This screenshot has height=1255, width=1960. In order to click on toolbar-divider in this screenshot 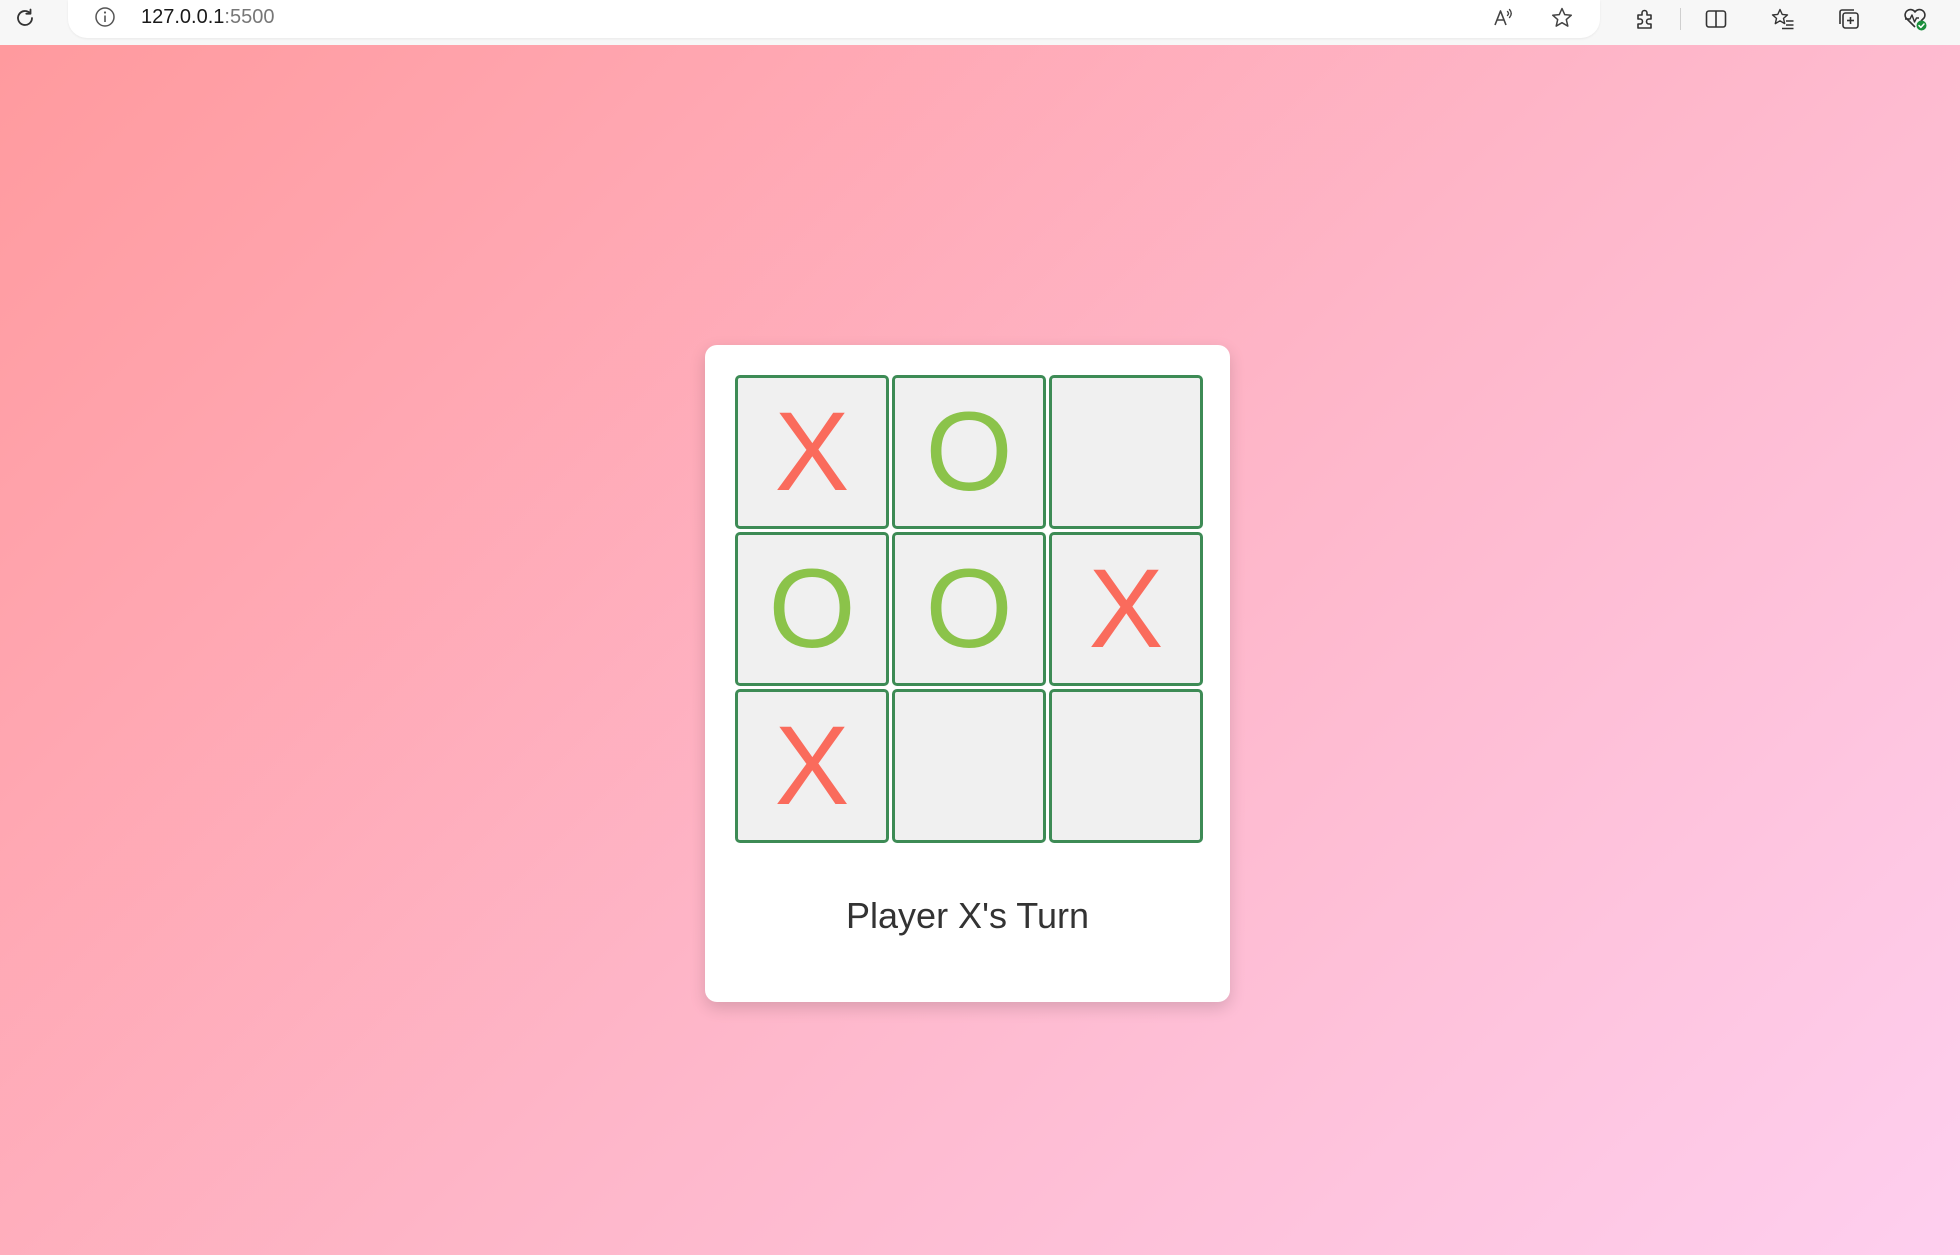, I will do `click(1680, 19)`.